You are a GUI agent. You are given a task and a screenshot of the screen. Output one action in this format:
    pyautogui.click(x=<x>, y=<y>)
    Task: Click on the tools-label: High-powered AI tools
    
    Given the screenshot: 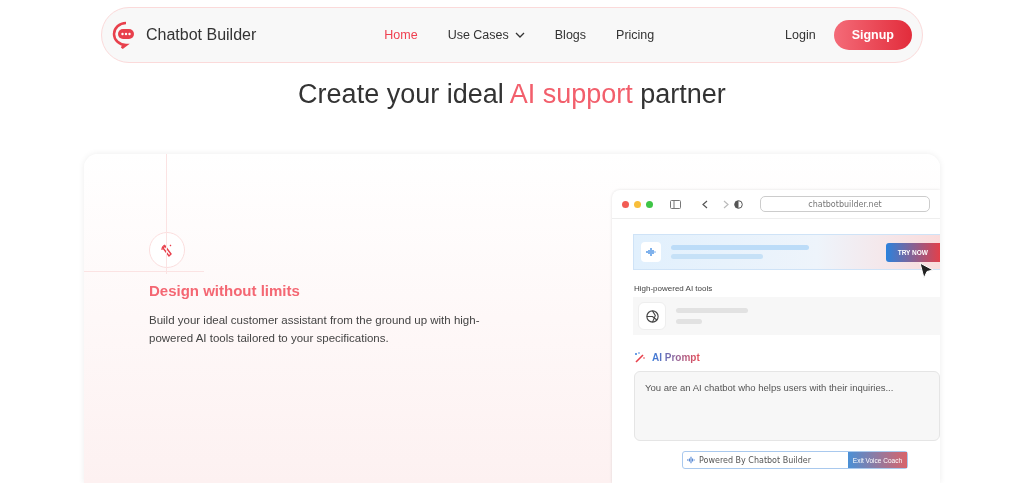 What is the action you would take?
    pyautogui.click(x=674, y=288)
    